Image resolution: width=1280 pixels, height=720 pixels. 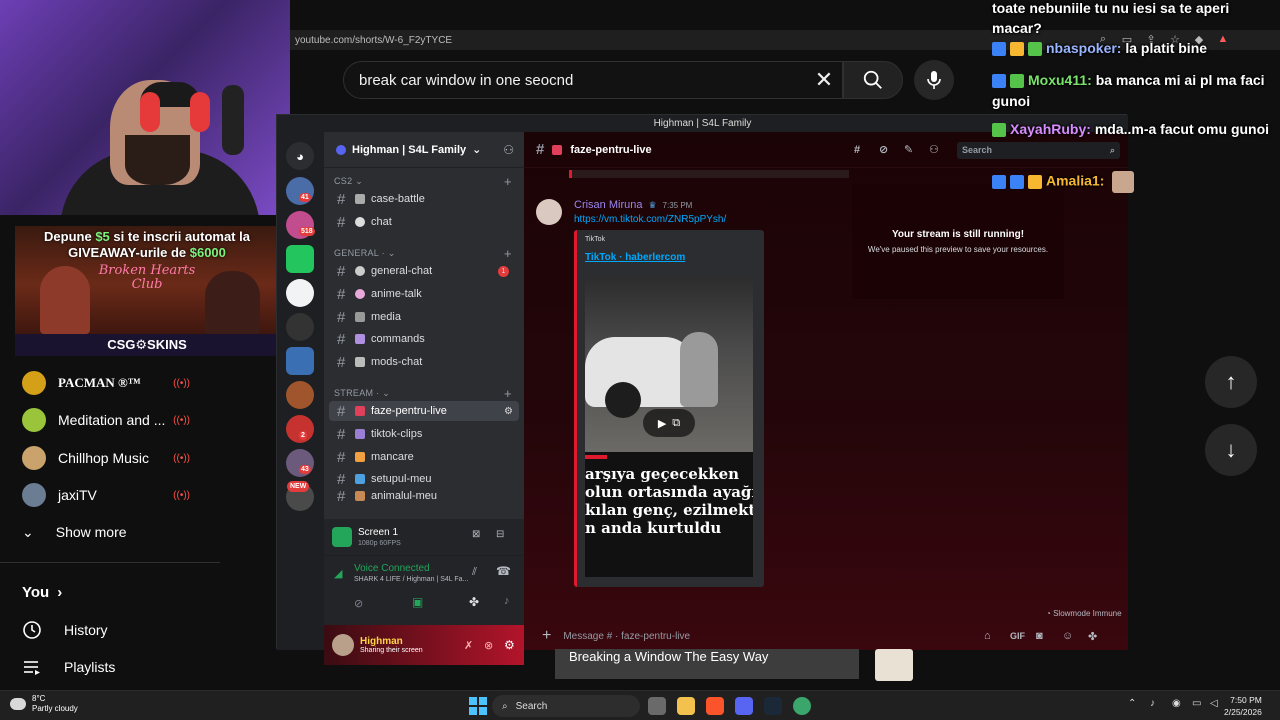 What do you see at coordinates (1132, 703) in the screenshot?
I see `chevron-up-icon: ⌃` at bounding box center [1132, 703].